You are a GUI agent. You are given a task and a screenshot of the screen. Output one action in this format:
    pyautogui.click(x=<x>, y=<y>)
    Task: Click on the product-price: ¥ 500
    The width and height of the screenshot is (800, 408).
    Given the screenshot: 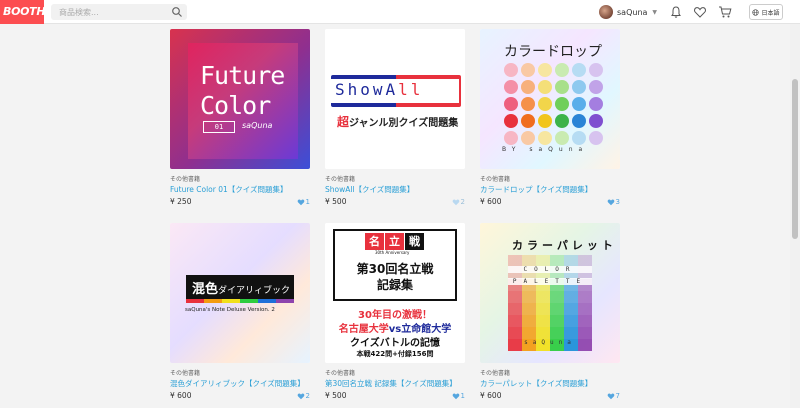 What is the action you would take?
    pyautogui.click(x=336, y=201)
    